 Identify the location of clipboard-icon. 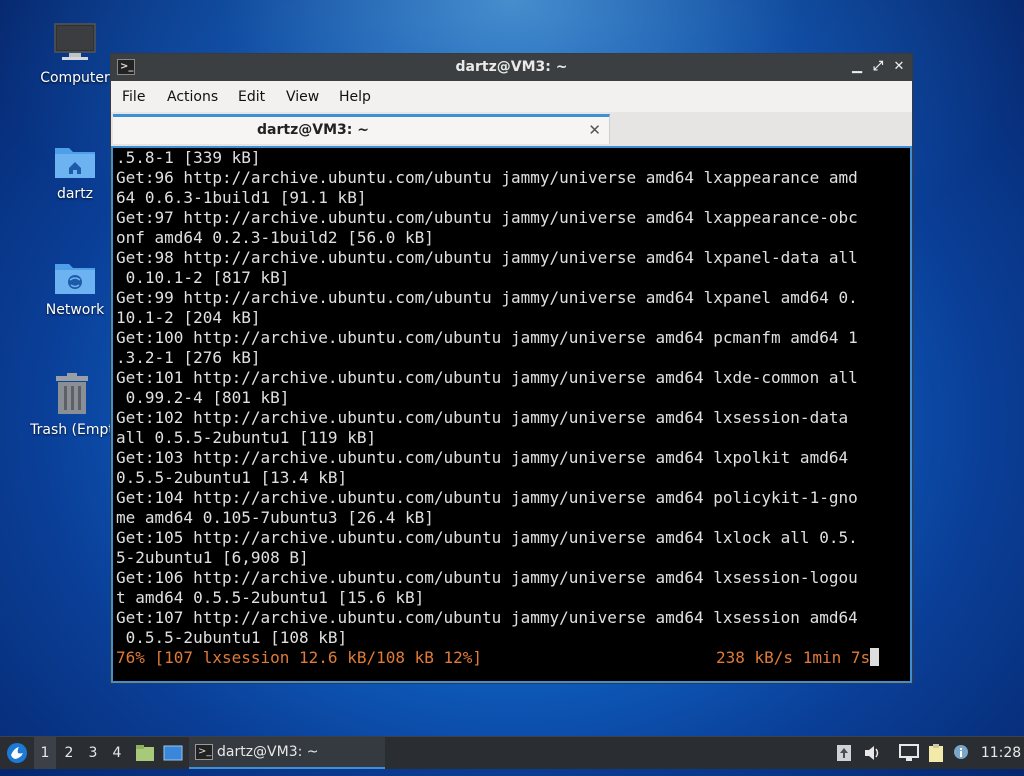
(936, 753).